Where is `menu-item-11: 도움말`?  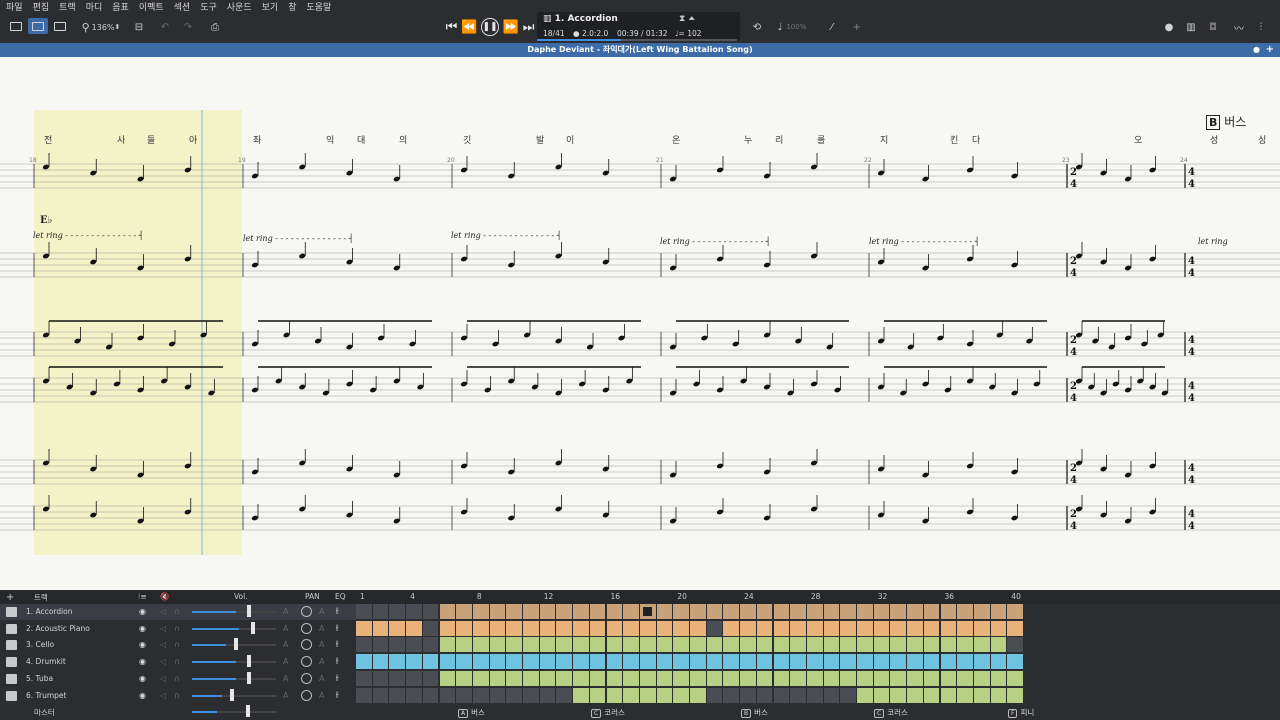
menu-item-11: 도움말 is located at coordinates (318, 6).